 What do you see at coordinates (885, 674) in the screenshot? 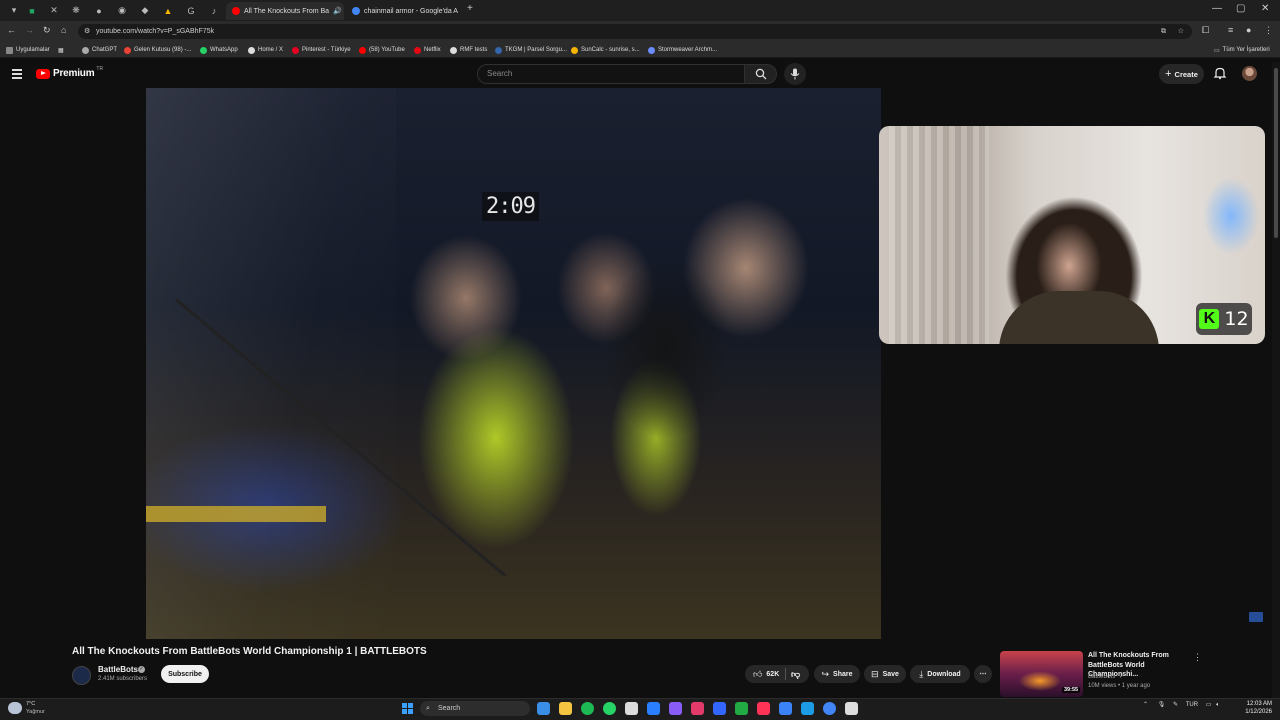
I see `save-button: ⊟ Save` at bounding box center [885, 674].